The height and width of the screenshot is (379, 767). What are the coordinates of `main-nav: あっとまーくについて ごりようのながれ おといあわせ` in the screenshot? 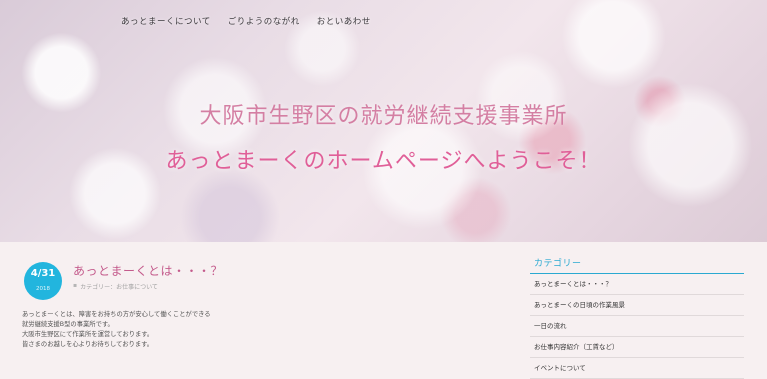 It's located at (246, 21).